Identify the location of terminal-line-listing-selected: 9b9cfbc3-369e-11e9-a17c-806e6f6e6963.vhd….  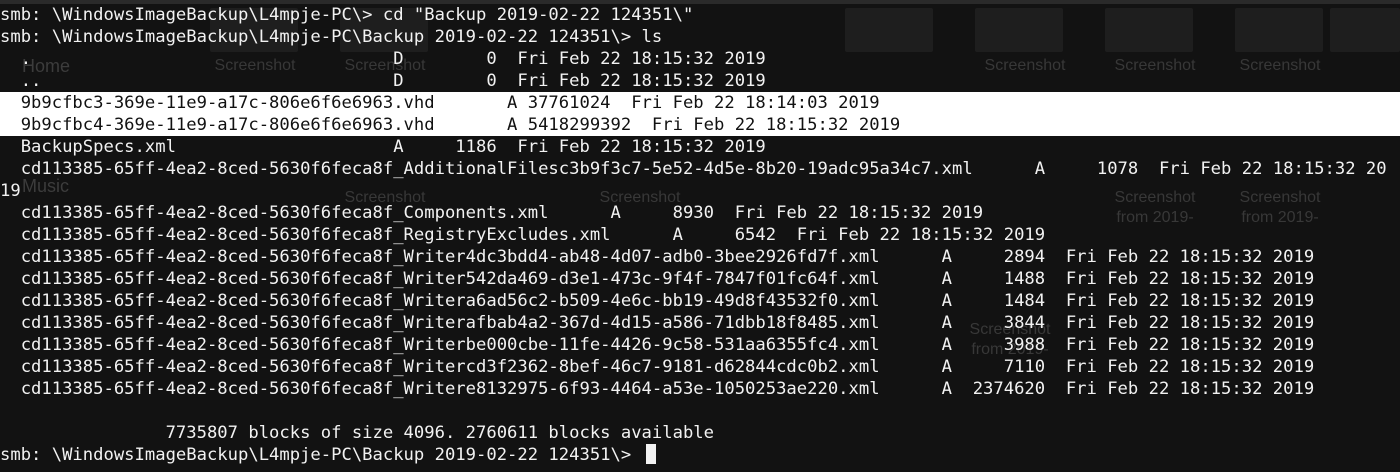
(440, 103).